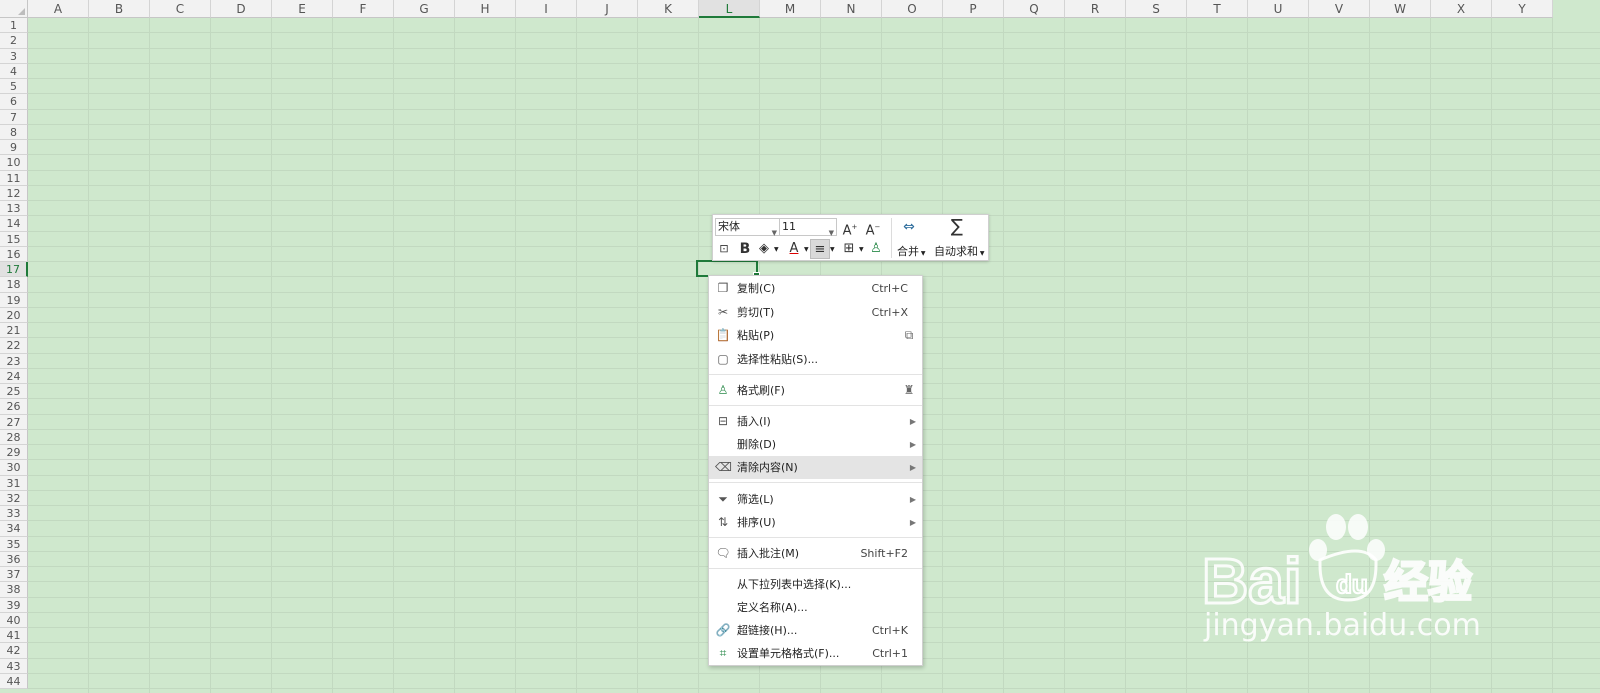 The image size is (1600, 693). I want to click on menu-item-format-cells: ⌗ 设置单元格格式(F)... Ctrl+1, so click(815, 653).